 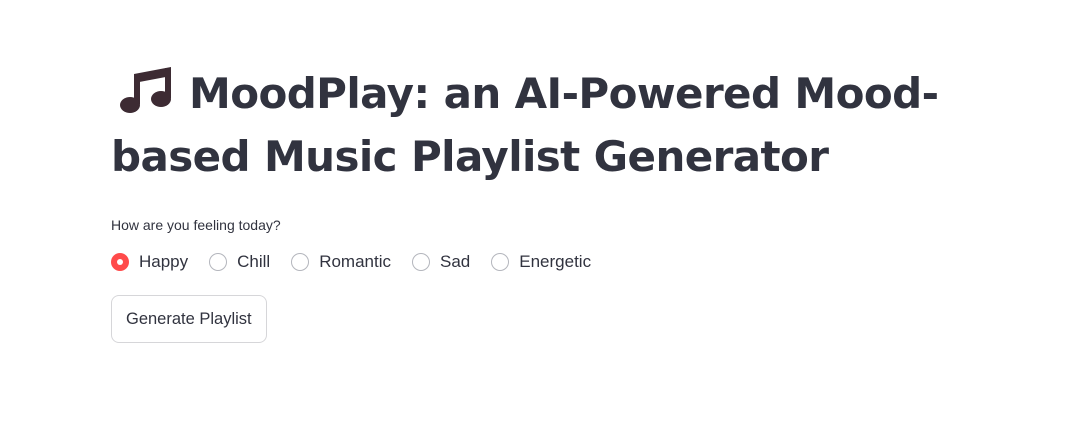 I want to click on mood-option-label: Romantic, so click(x=355, y=261).